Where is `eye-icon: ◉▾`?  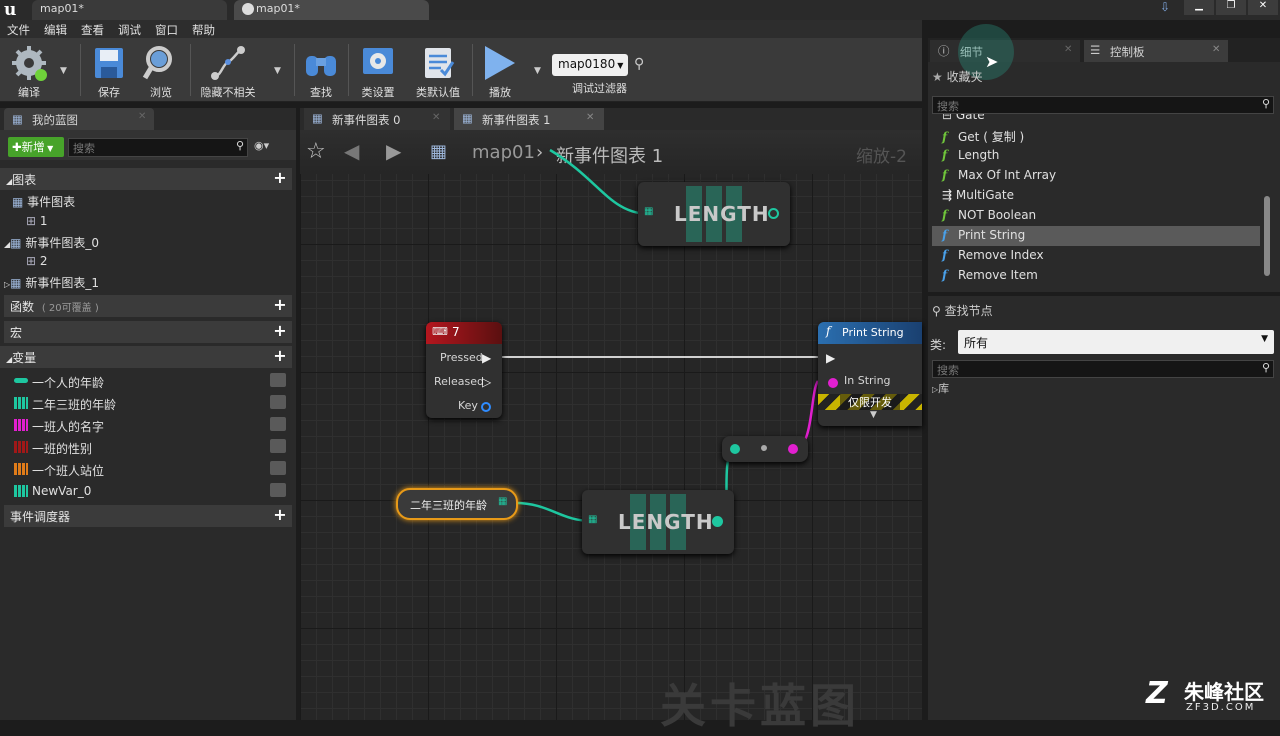
eye-icon: ◉▾ is located at coordinates (261, 145).